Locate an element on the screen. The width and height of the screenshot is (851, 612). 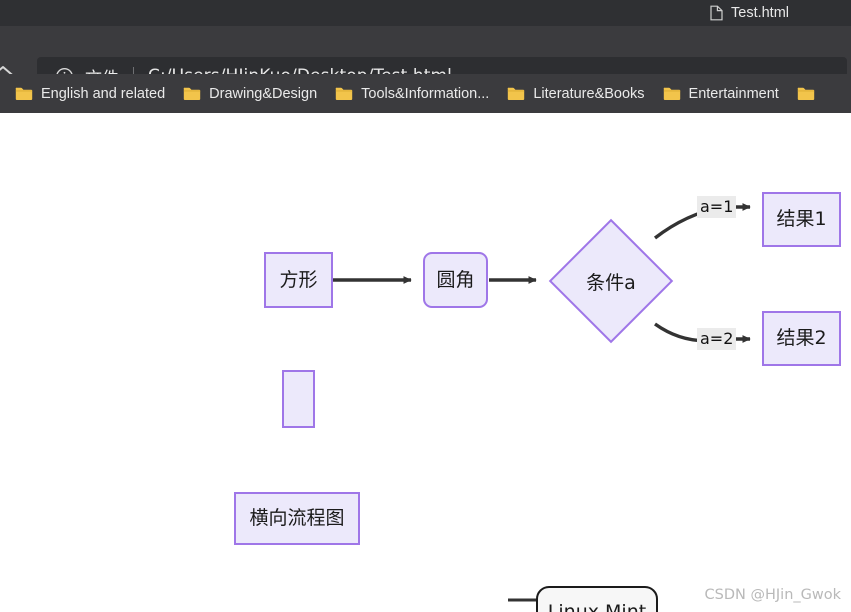
bookmark-item: Drawing&Design is located at coordinates (250, 94).